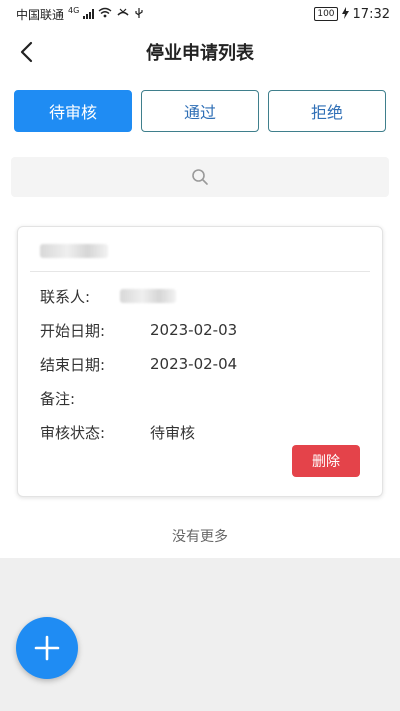 This screenshot has height=711, width=400. Describe the element at coordinates (371, 14) in the screenshot. I see `clock-time: 17:32` at that location.